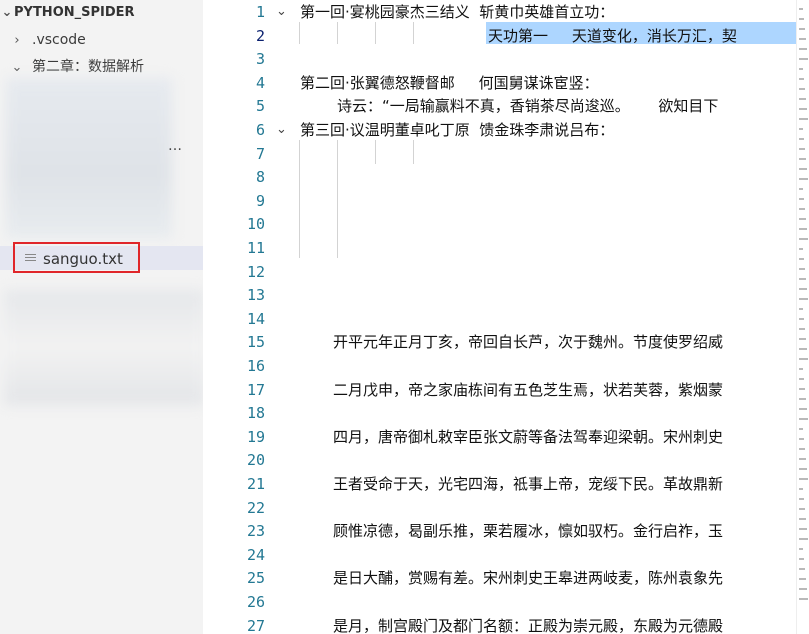 This screenshot has height=634, width=809. Describe the element at coordinates (260, 154) in the screenshot. I see `line-number: 7` at that location.